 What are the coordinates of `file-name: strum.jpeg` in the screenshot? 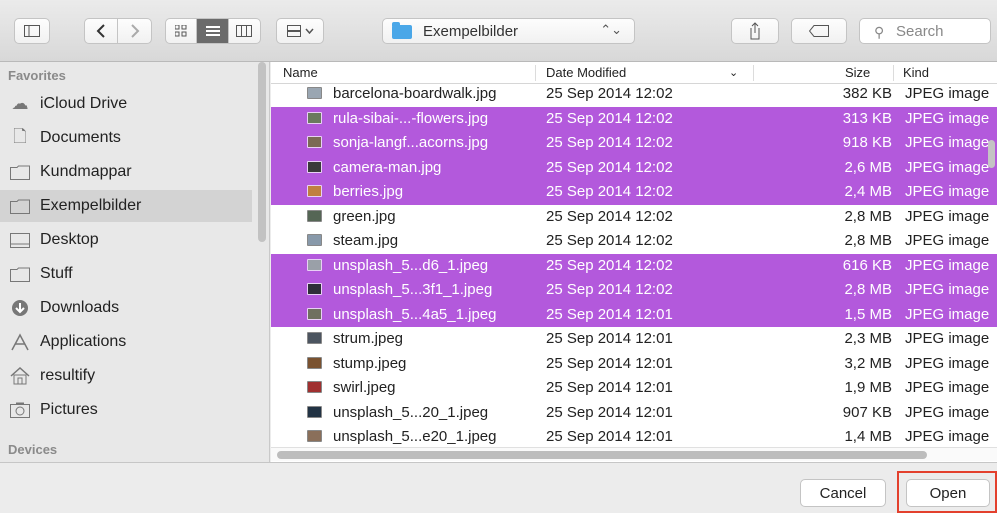 It's located at (368, 338).